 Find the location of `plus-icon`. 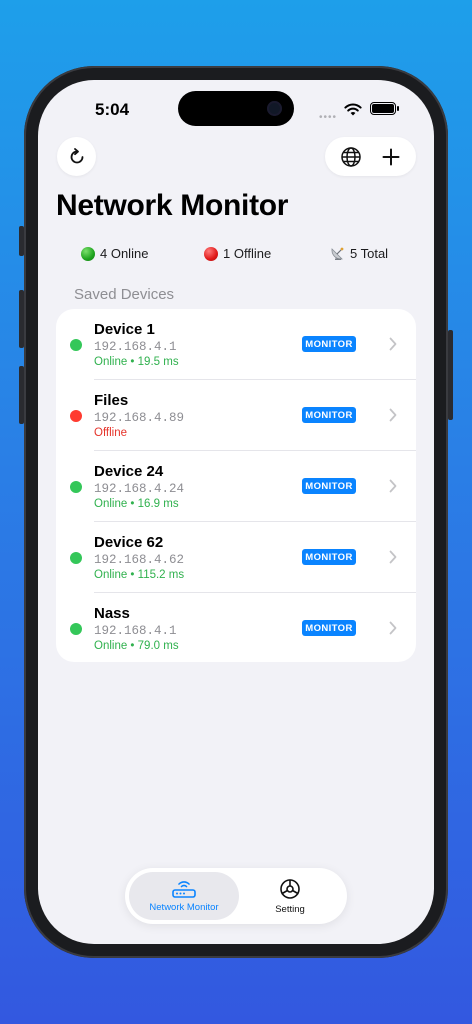

plus-icon is located at coordinates (391, 156).